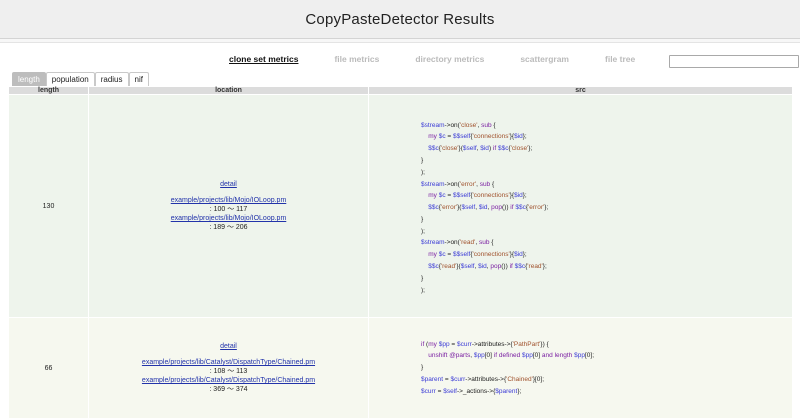  I want to click on tab-radius: radius, so click(111, 79).